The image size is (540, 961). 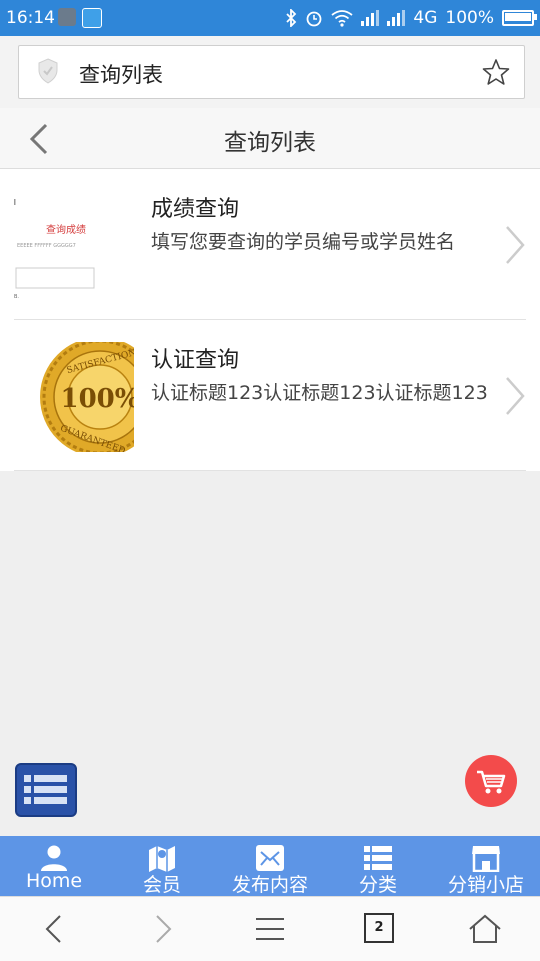 I want to click on address-bar: 查询列表, so click(x=271, y=72).